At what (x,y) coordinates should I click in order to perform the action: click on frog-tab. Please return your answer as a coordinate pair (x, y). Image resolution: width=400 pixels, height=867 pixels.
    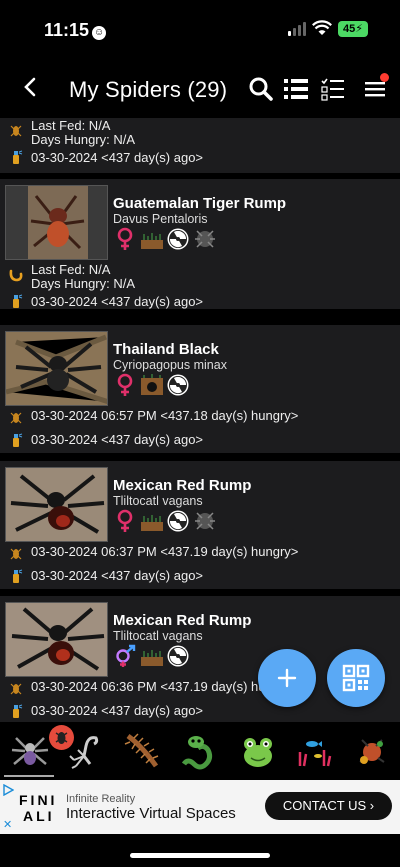
    Looking at the image, I should click on (258, 751).